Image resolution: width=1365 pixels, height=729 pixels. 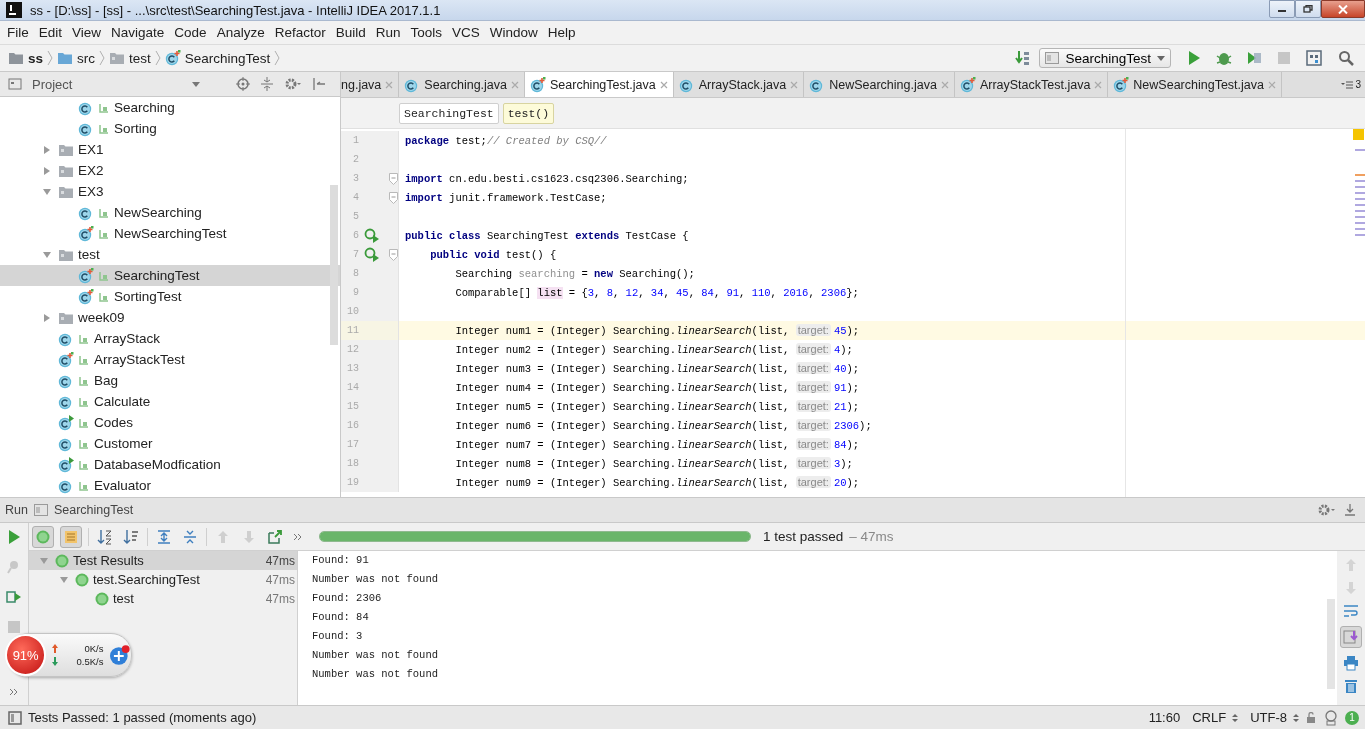 What do you see at coordinates (36, 58) in the screenshot?
I see `breadcrumb-item: ss` at bounding box center [36, 58].